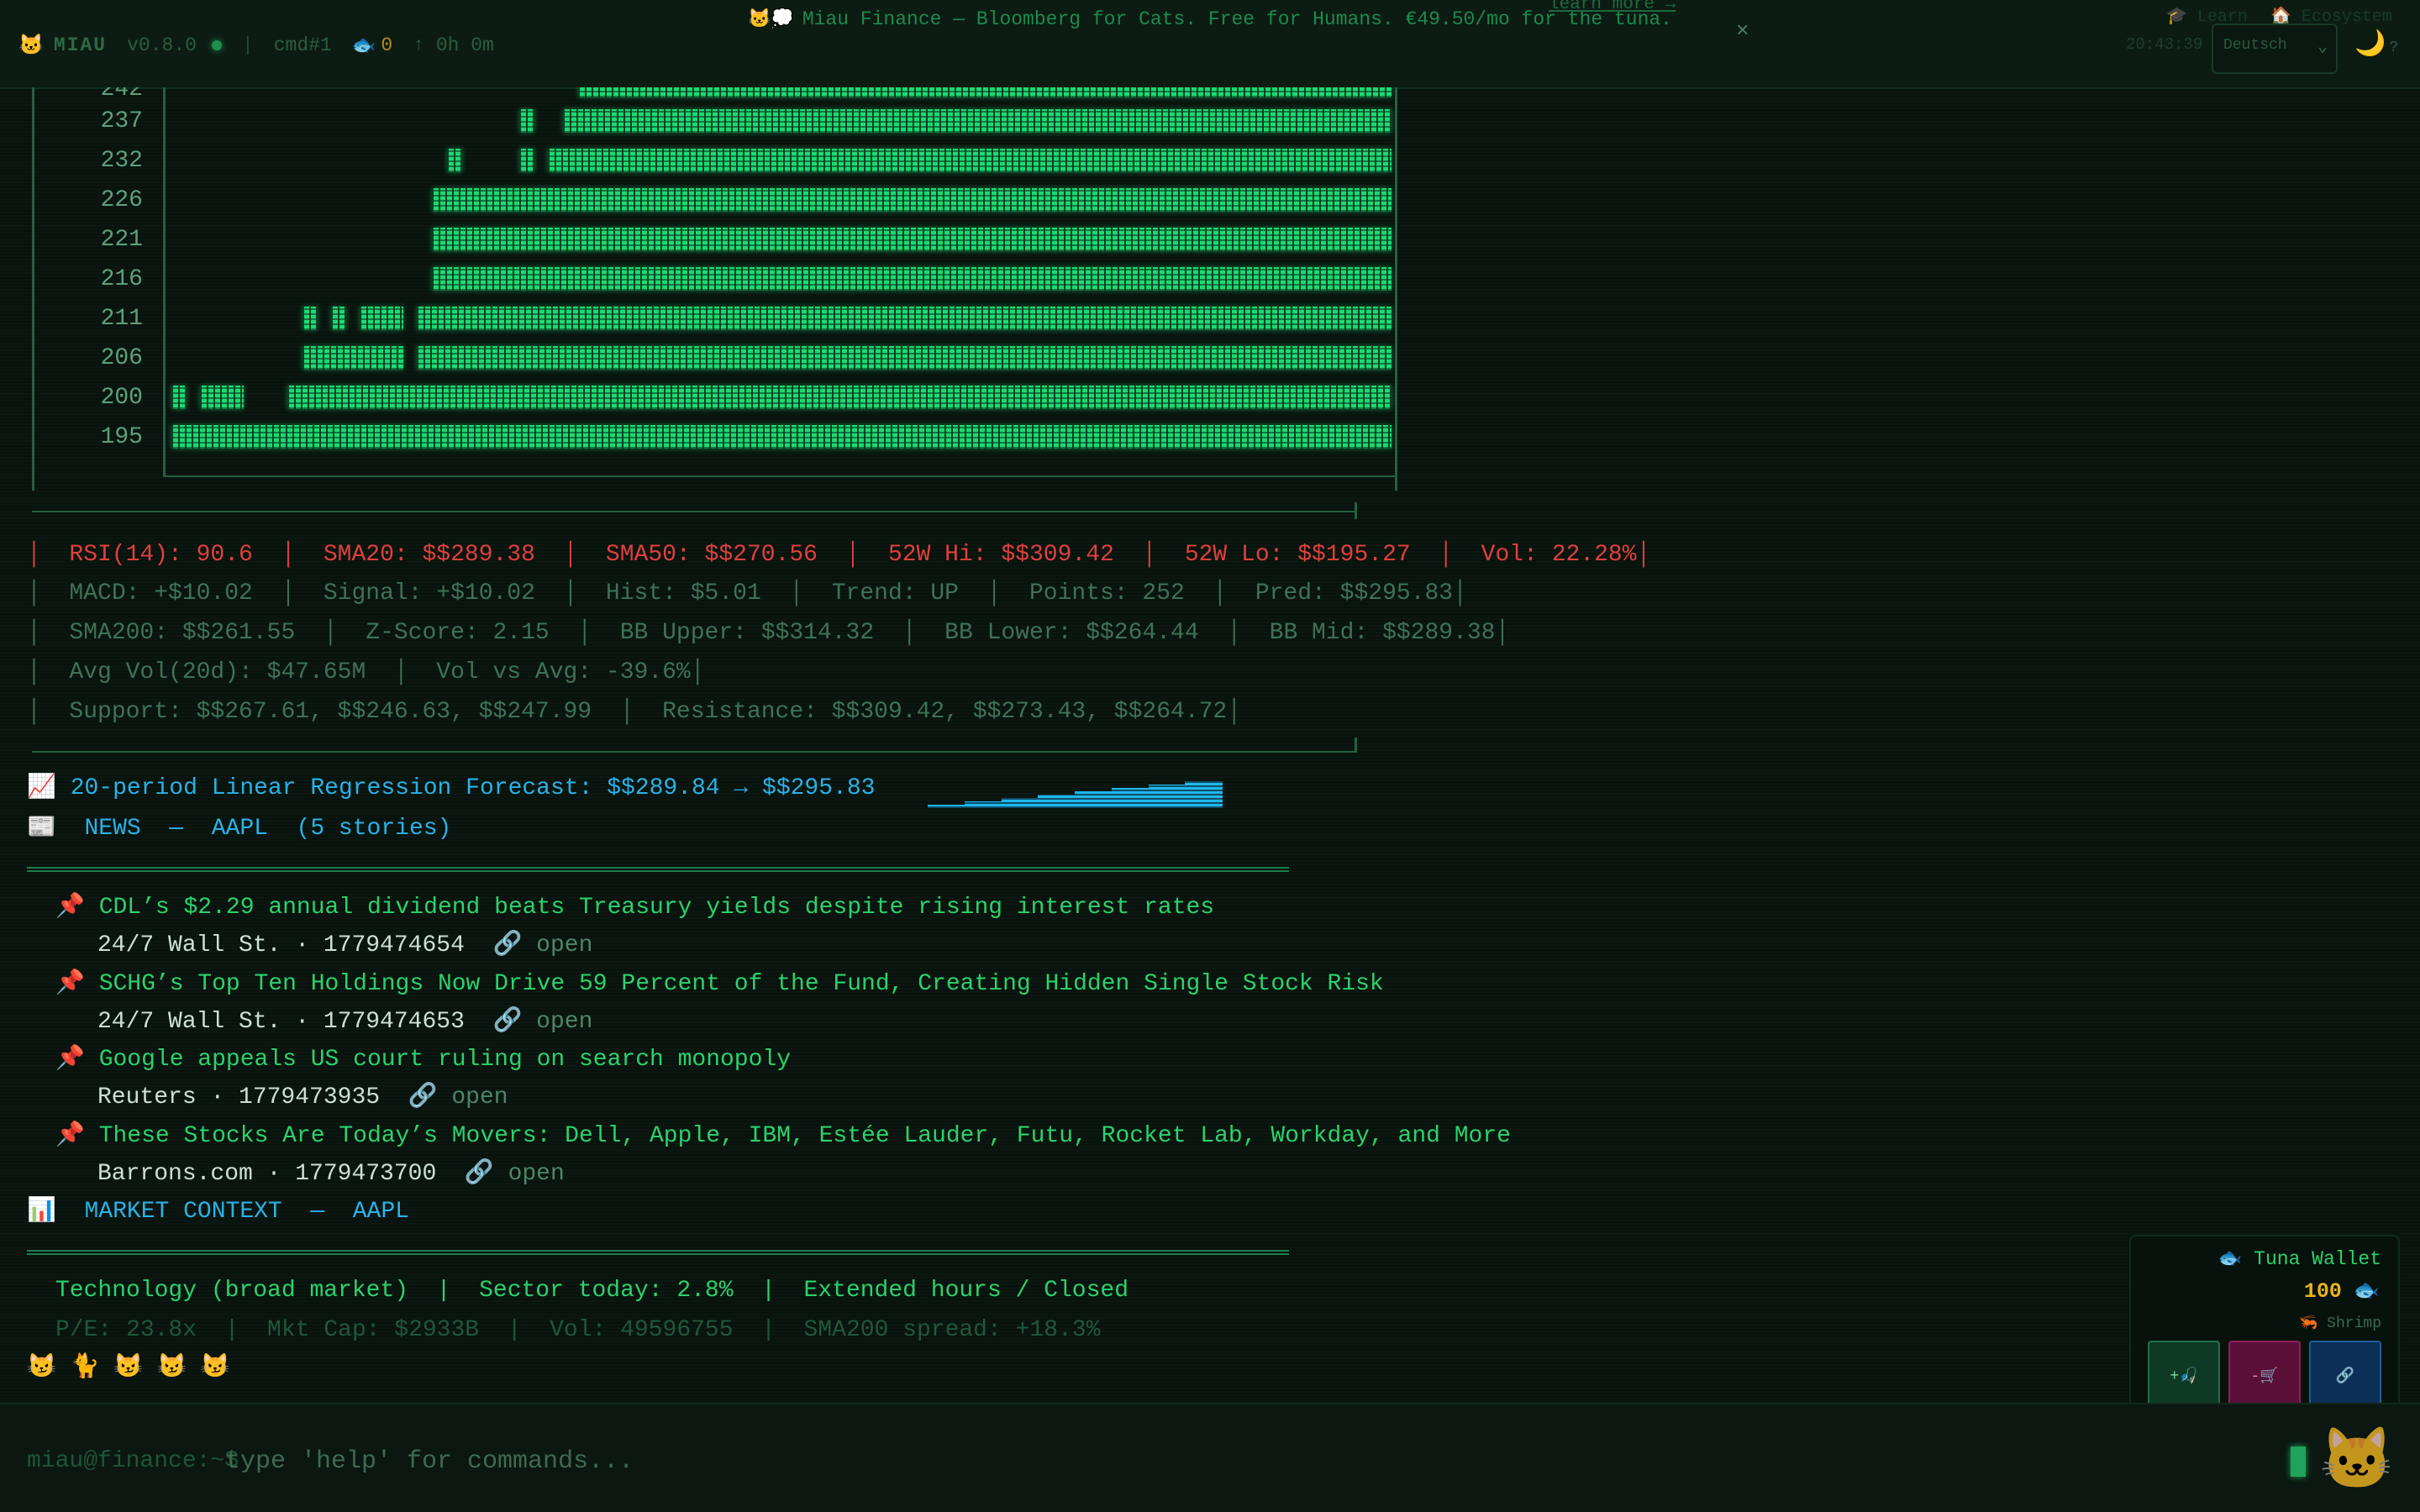 This screenshot has height=1512, width=2420. I want to click on bar-chart-icon: 📊, so click(41, 1212).